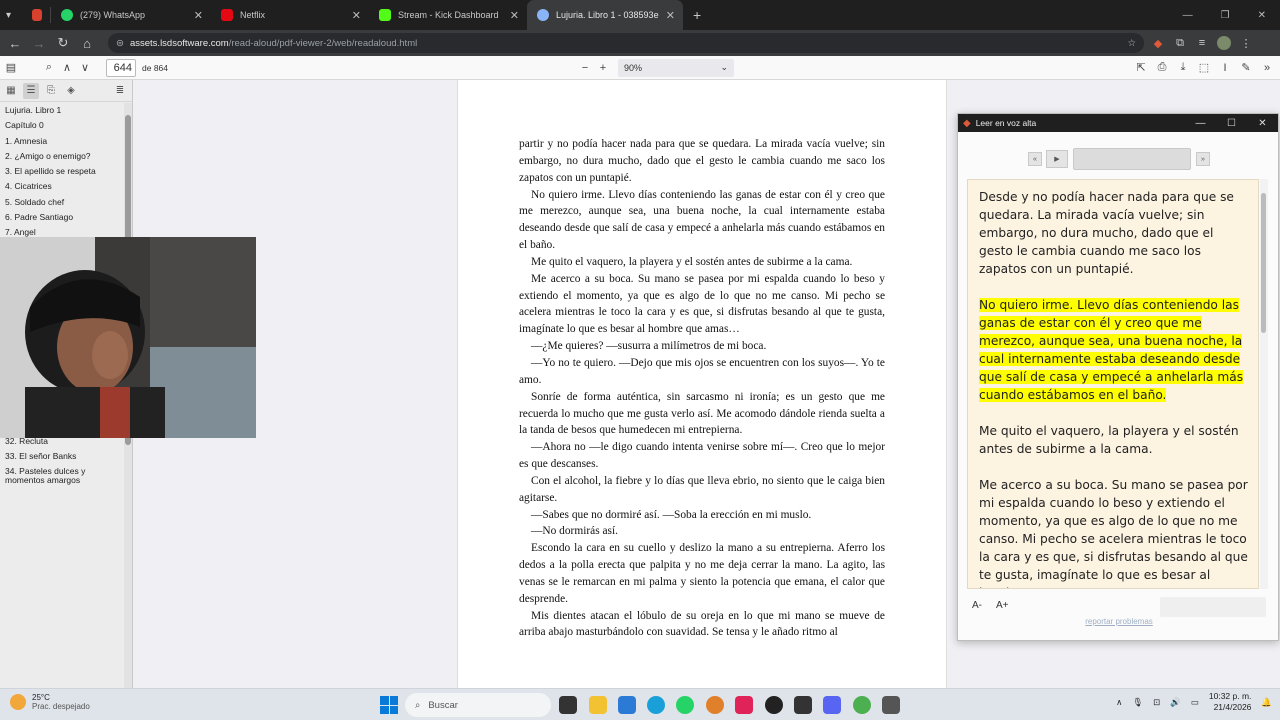 This screenshot has width=1280, height=720. I want to click on minimize-icon: —, so click(1200, 123).